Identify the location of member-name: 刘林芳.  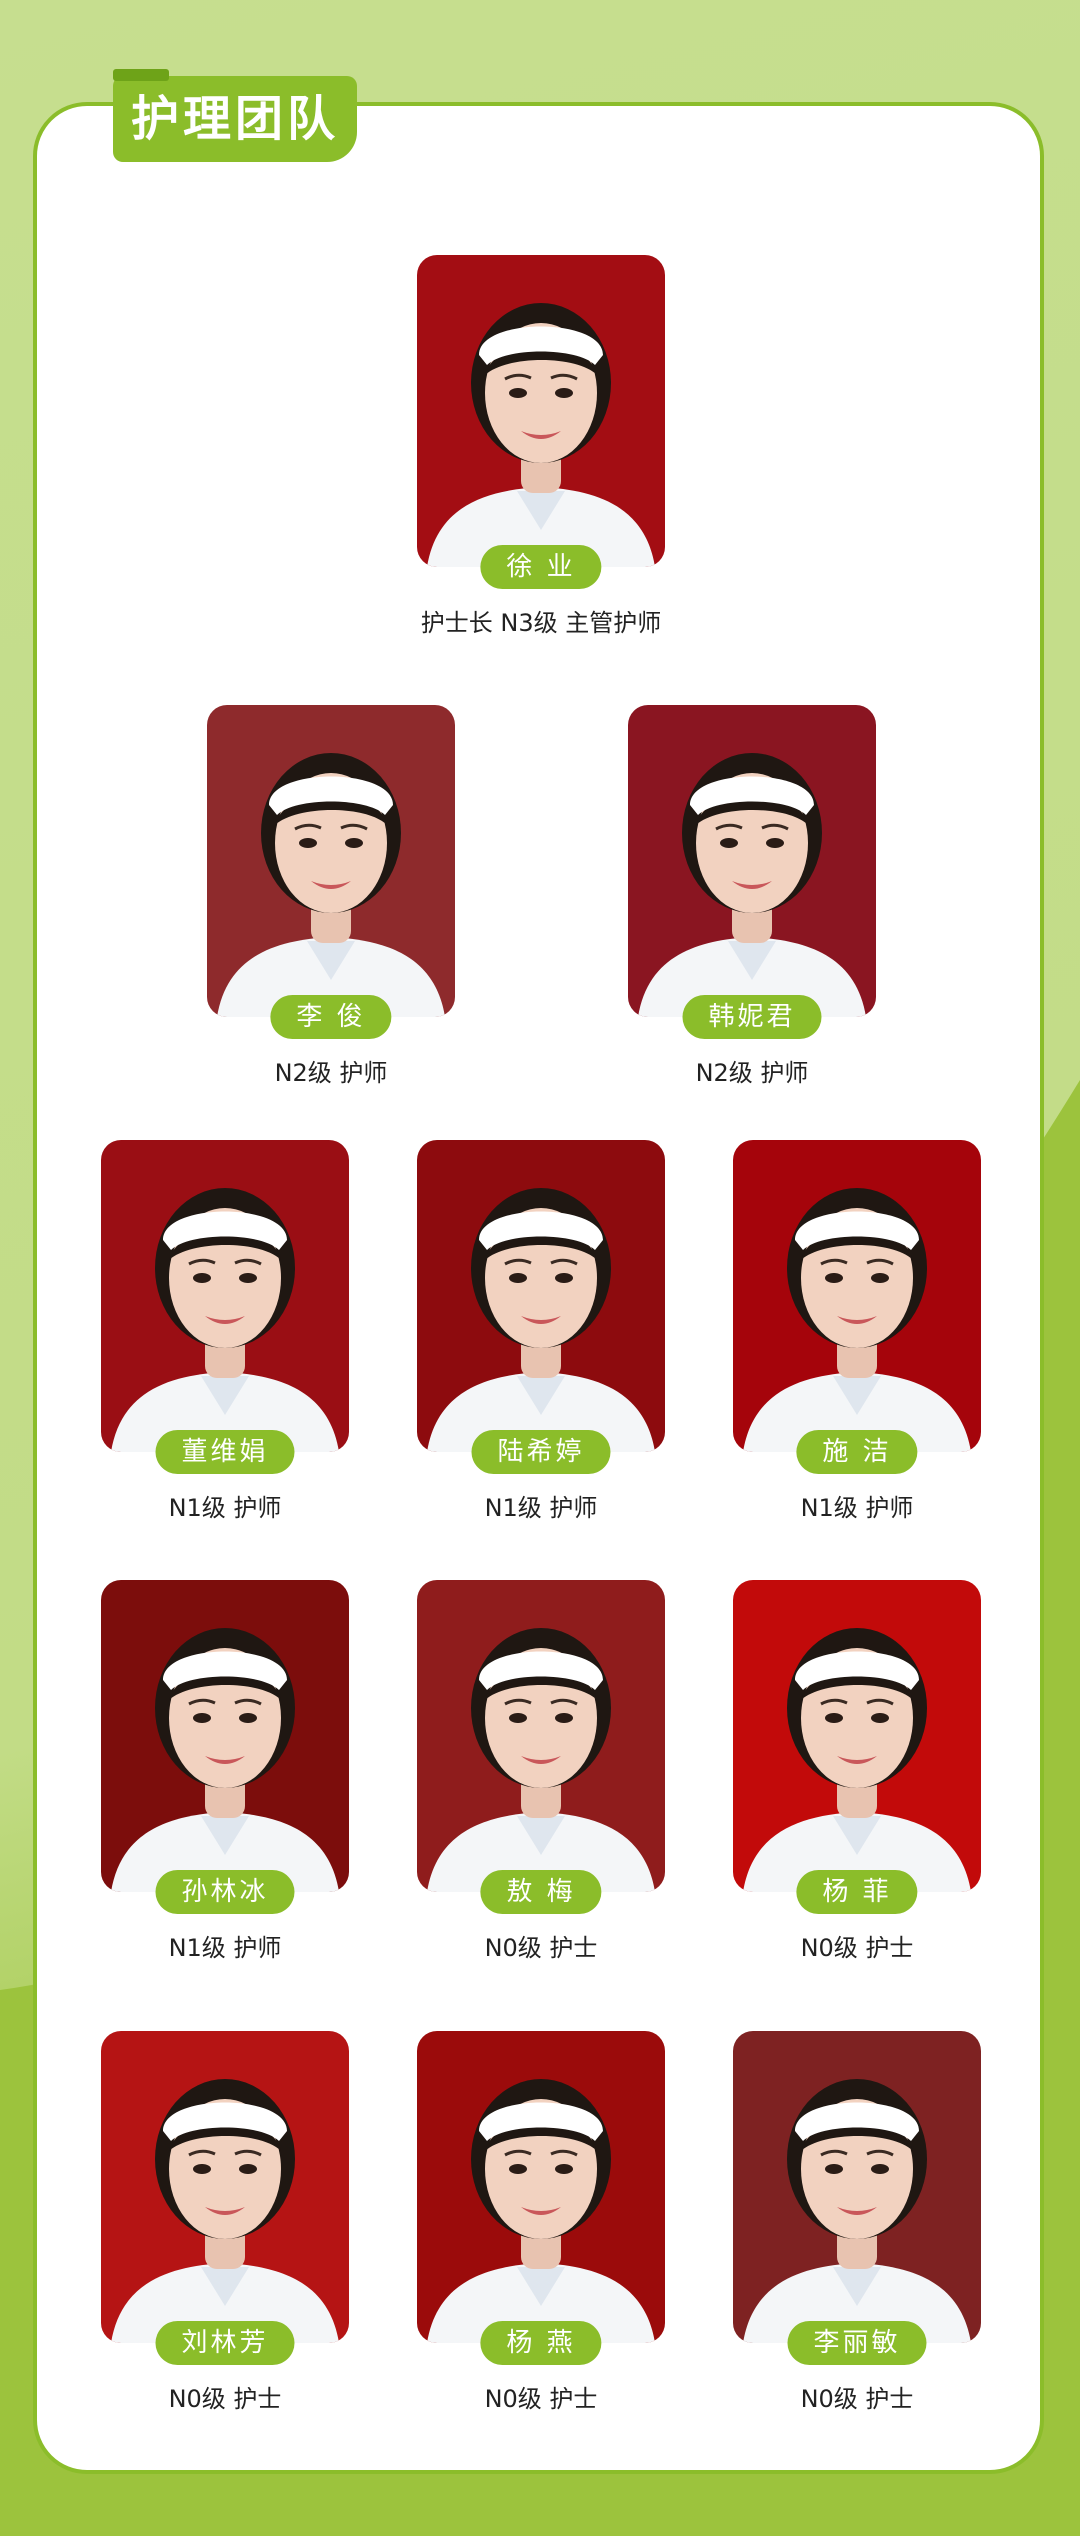
(225, 2343).